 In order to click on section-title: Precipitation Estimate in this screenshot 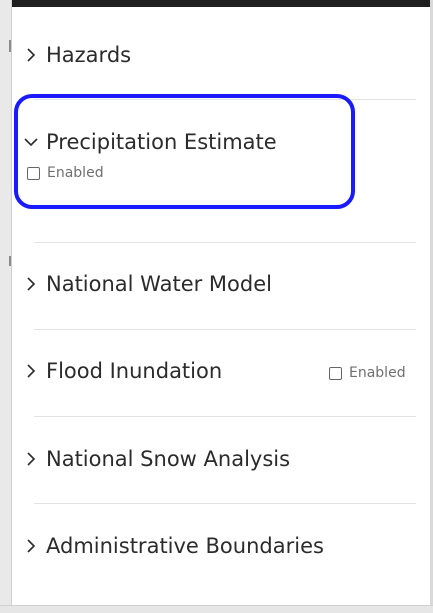, I will do `click(161, 142)`.